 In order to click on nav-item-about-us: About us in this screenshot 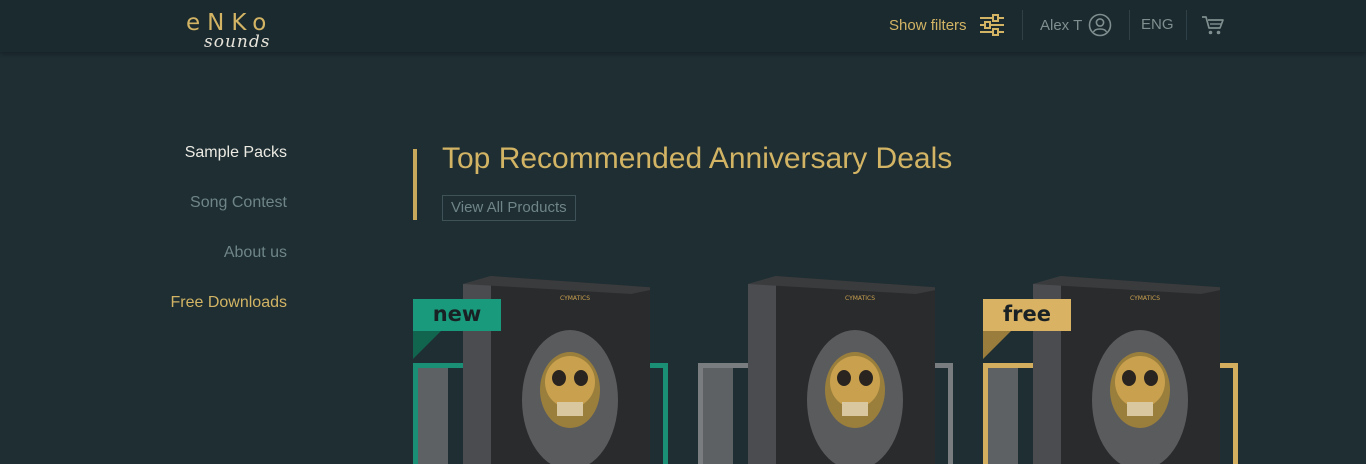, I will do `click(203, 265)`.